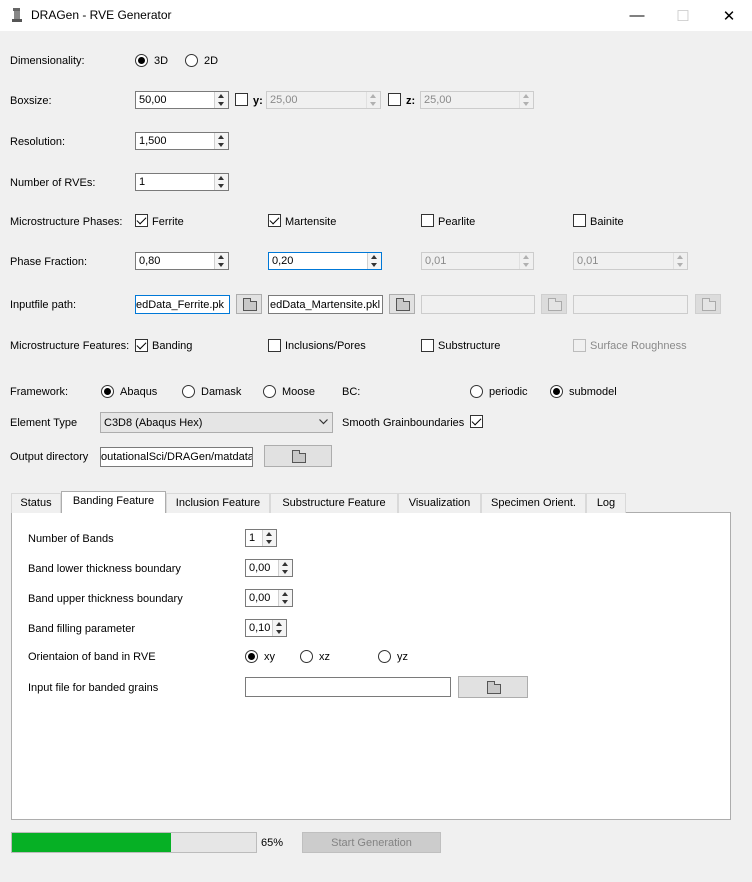 The width and height of the screenshot is (752, 882). What do you see at coordinates (311, 222) in the screenshot?
I see `phase-martensite-label: Martensite` at bounding box center [311, 222].